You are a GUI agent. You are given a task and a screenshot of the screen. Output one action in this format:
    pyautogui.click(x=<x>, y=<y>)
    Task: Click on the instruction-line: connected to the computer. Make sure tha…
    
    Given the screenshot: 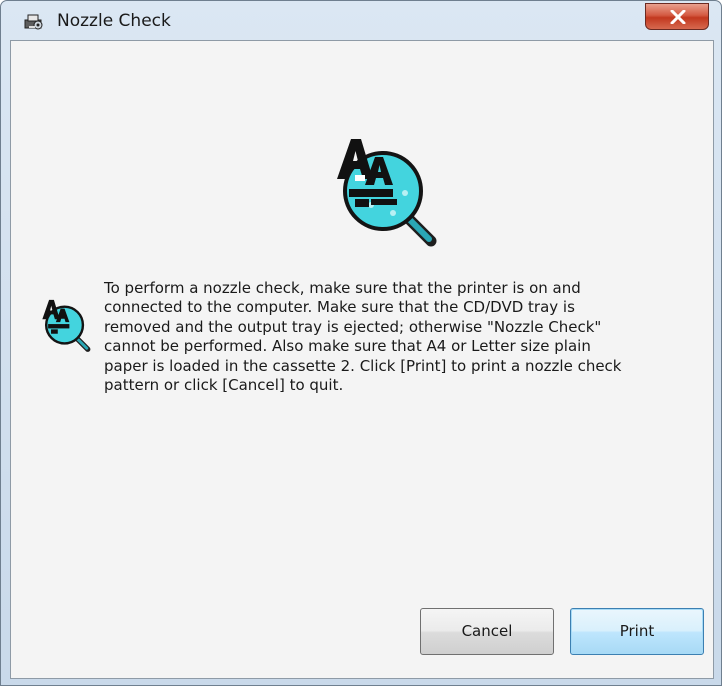 What is the action you would take?
    pyautogui.click(x=339, y=307)
    